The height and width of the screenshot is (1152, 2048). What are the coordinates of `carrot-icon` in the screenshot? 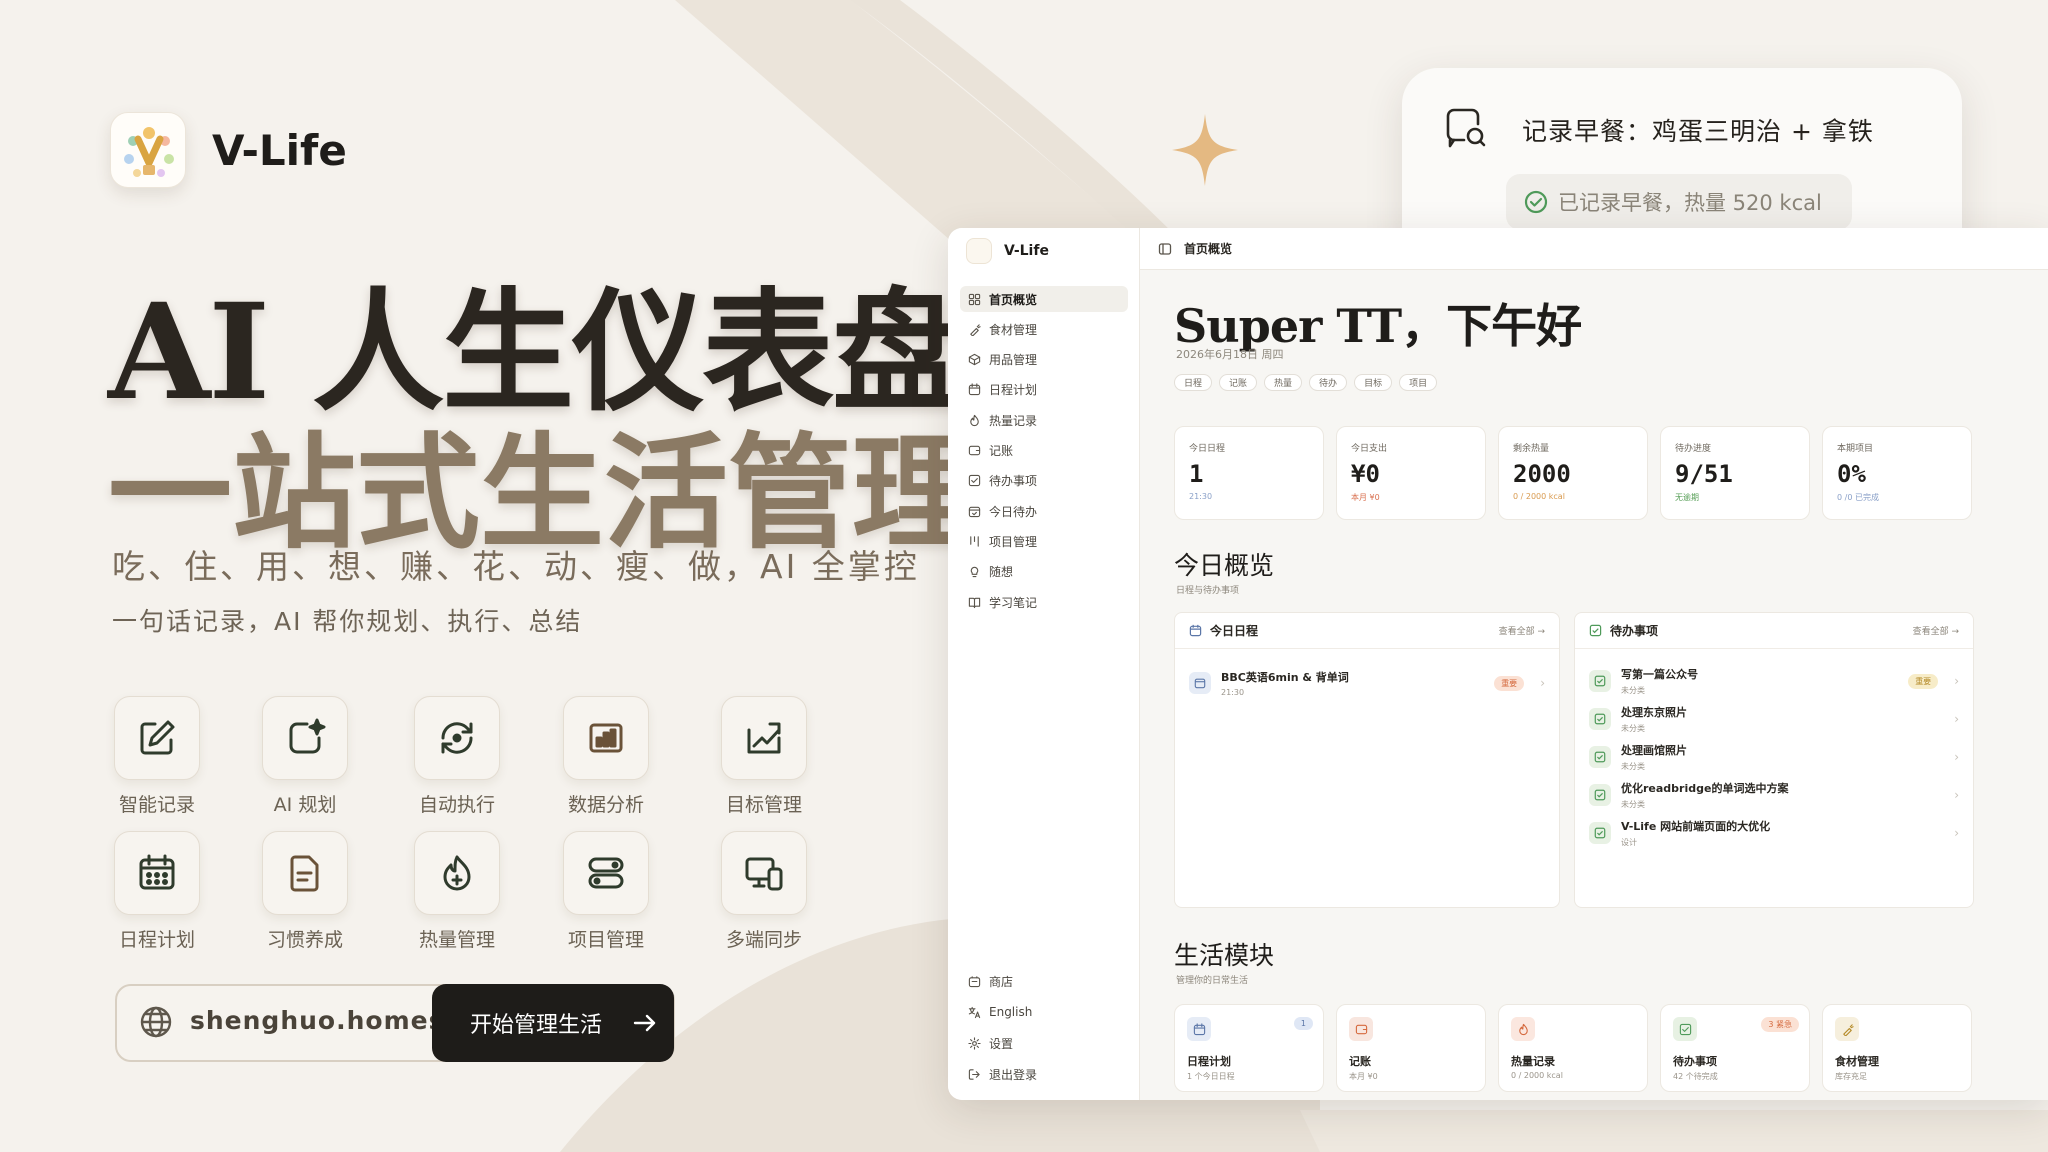 It's located at (1848, 1029).